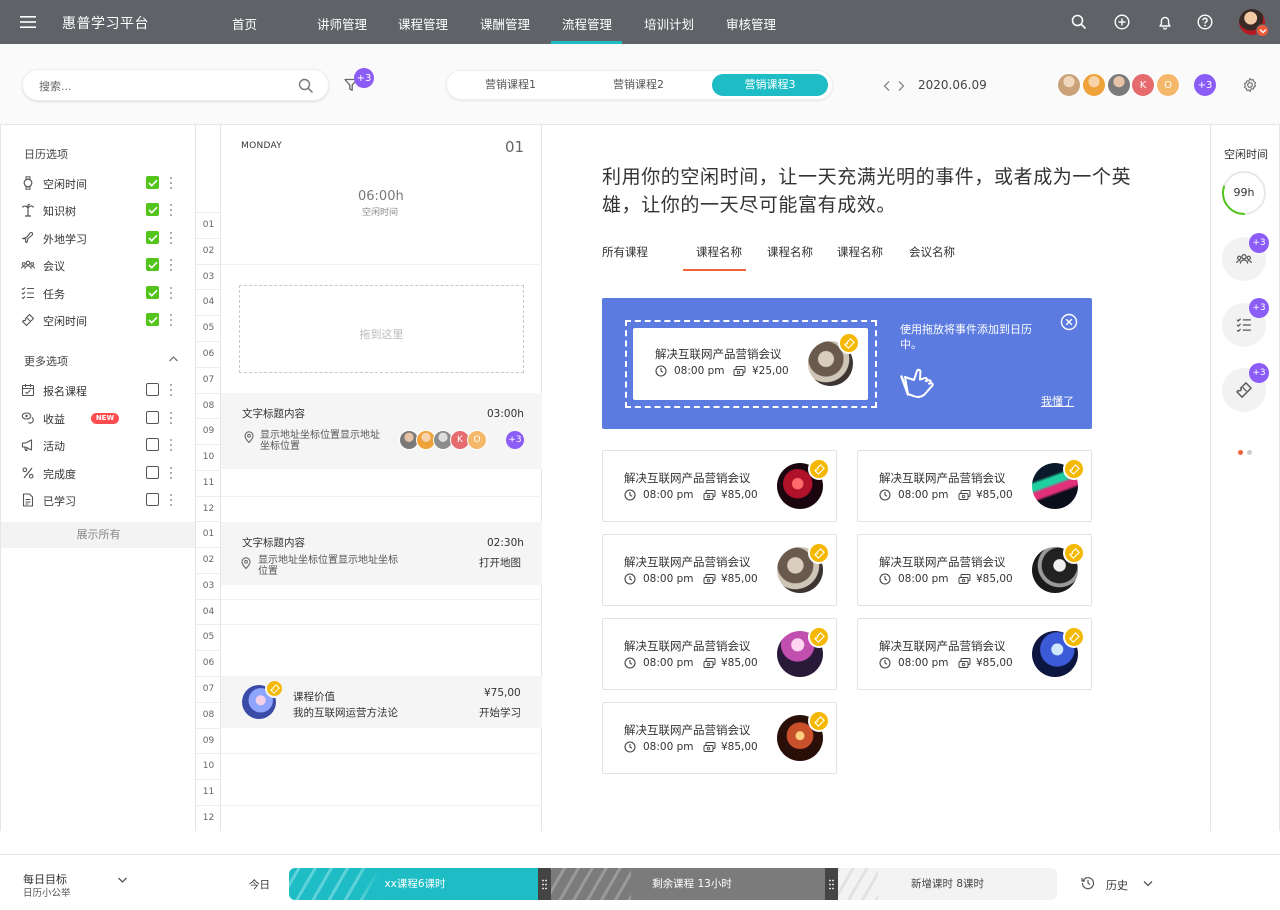 Image resolution: width=1280 pixels, height=910 pixels. I want to click on filter-count-badge: +3, so click(364, 78).